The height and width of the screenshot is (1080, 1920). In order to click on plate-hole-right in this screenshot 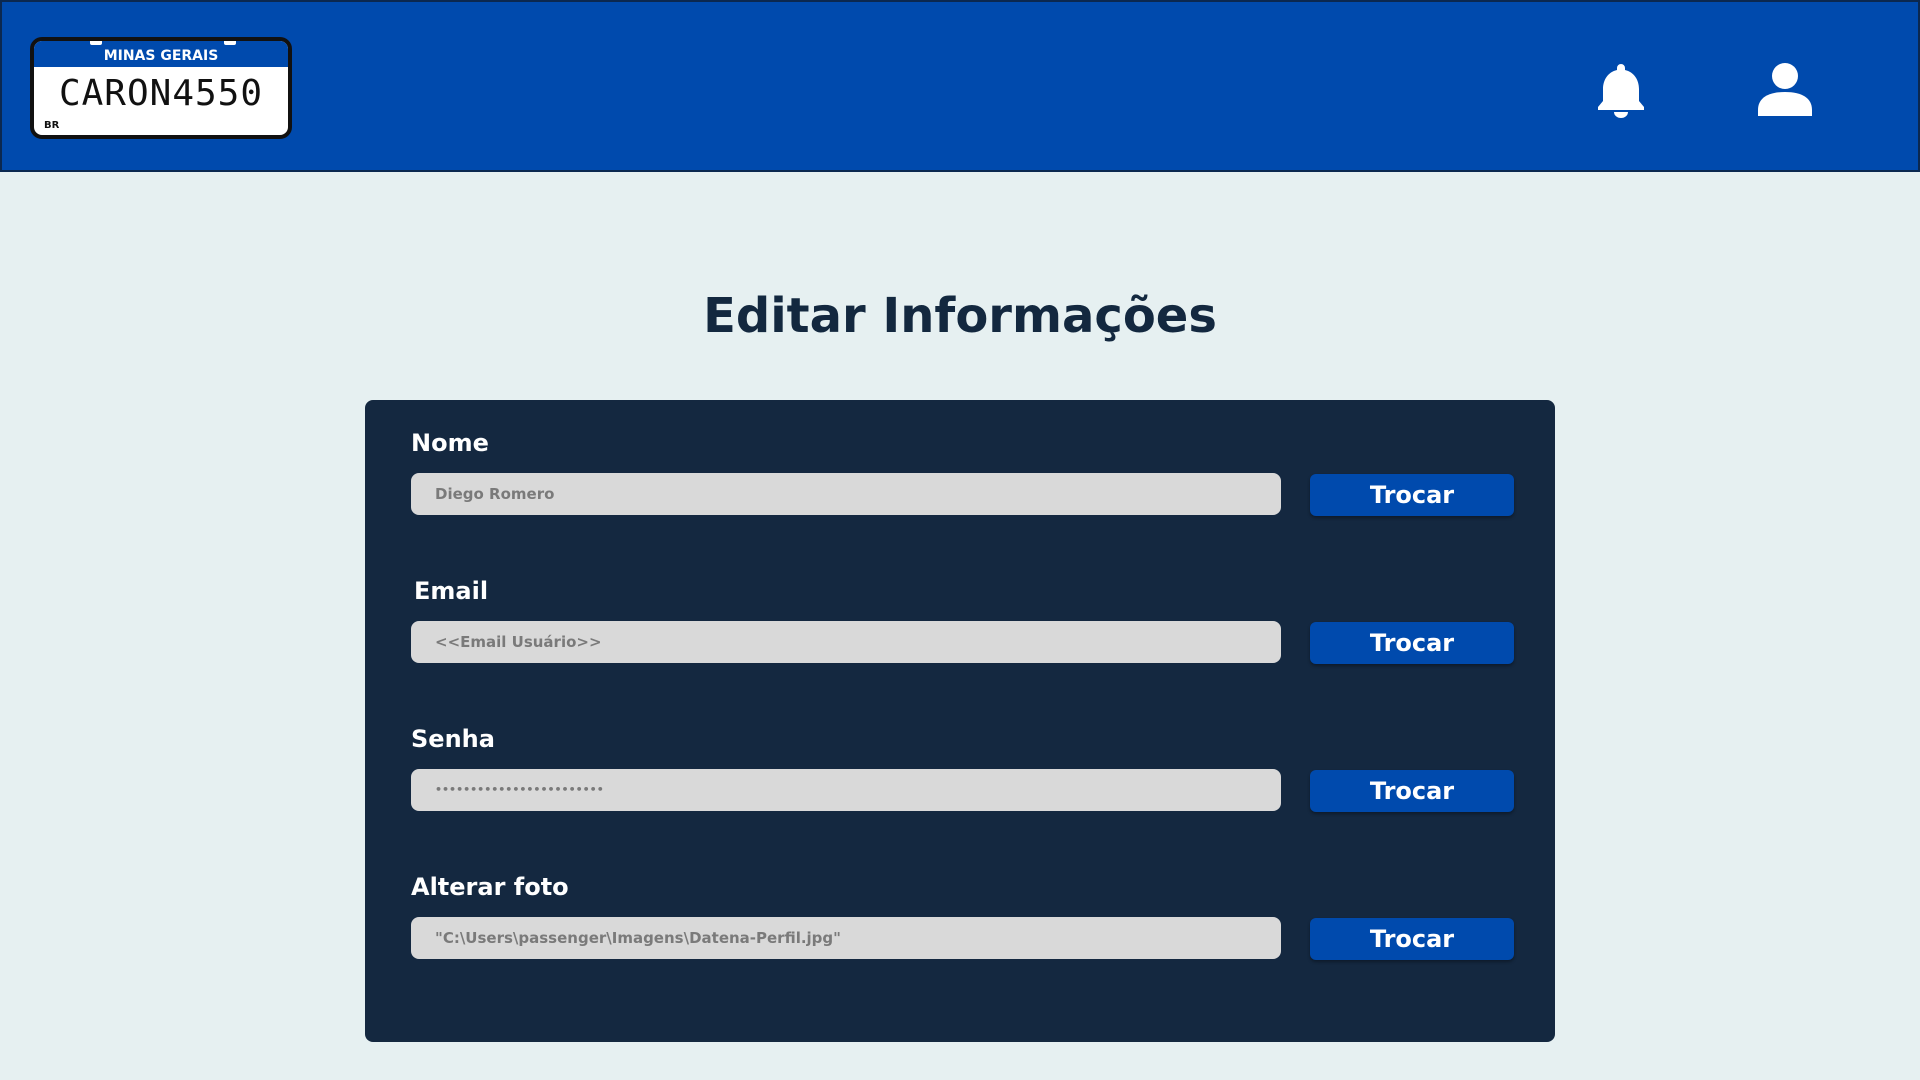, I will do `click(230, 43)`.